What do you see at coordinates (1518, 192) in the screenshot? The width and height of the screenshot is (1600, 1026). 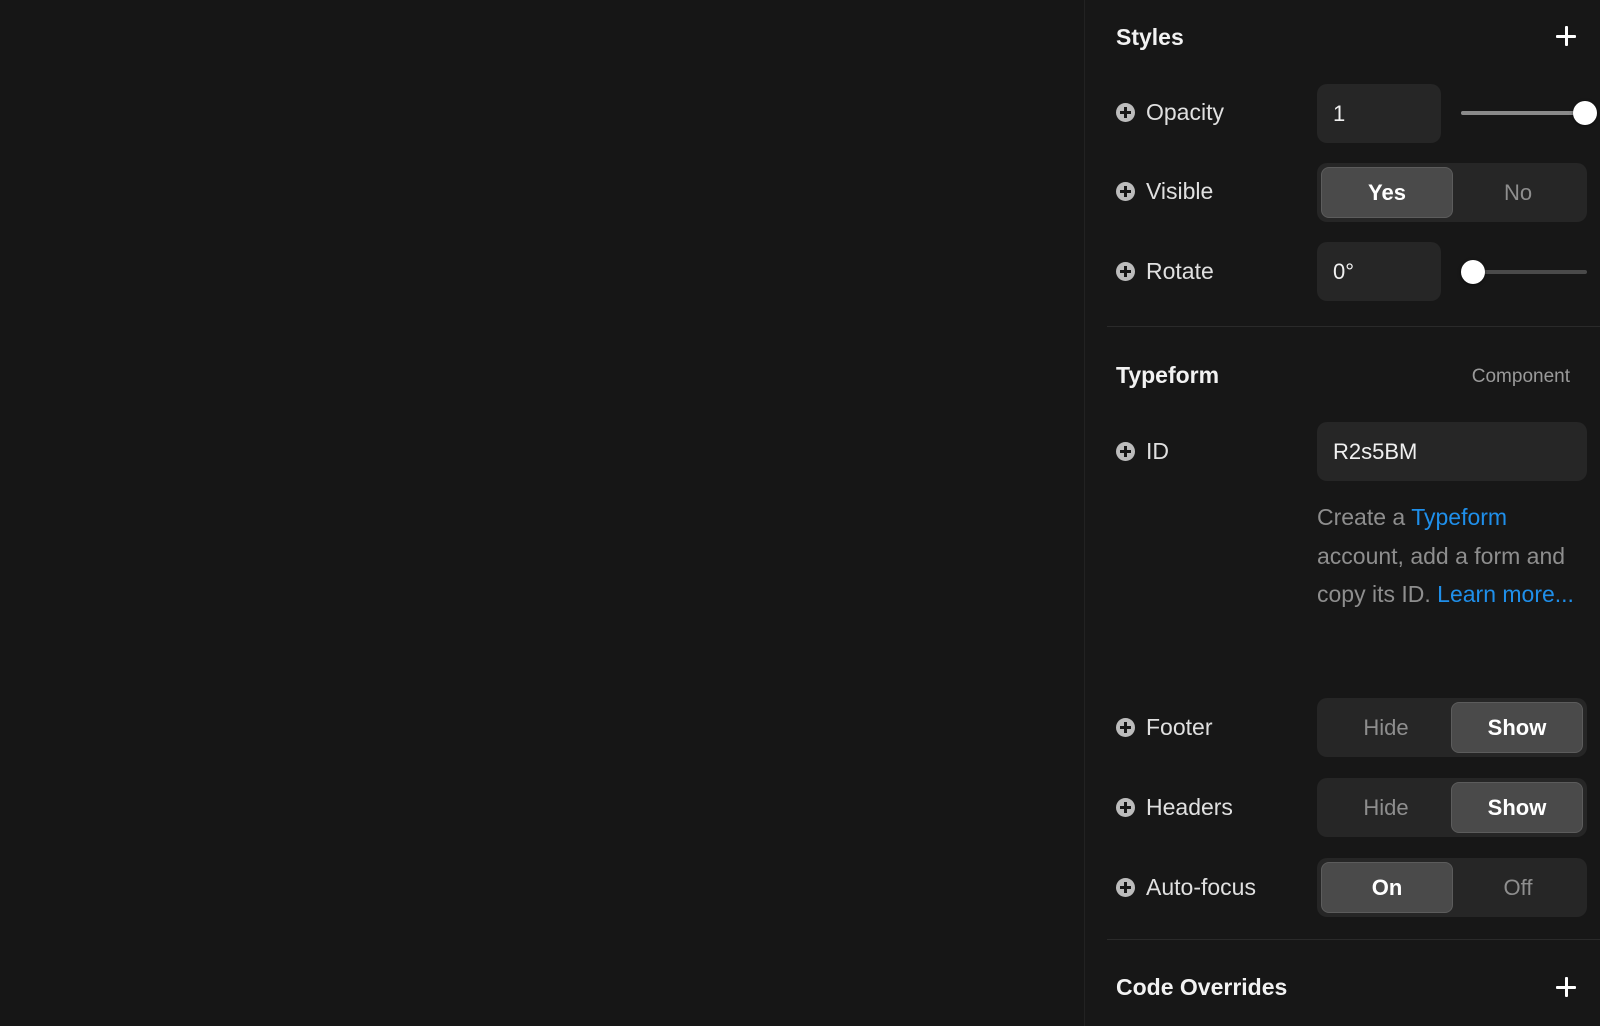 I see `visible-no-option: No` at bounding box center [1518, 192].